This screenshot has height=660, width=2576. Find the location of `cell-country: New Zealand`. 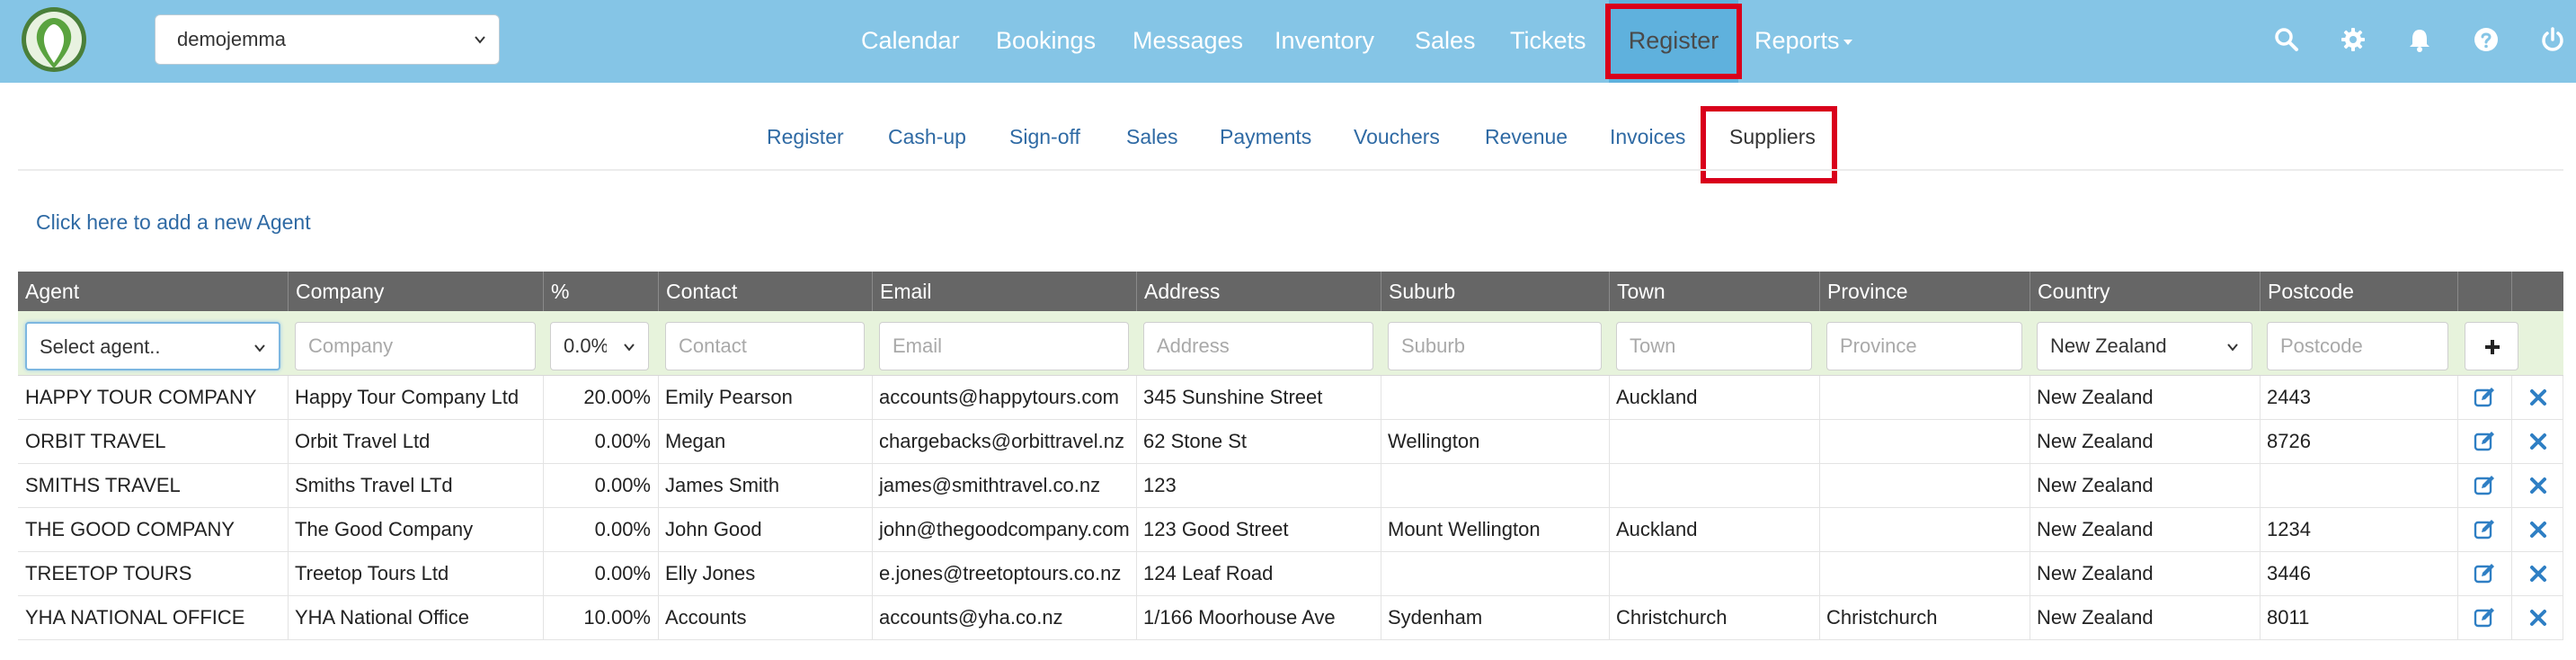

cell-country: New Zealand is located at coordinates (2095, 617).